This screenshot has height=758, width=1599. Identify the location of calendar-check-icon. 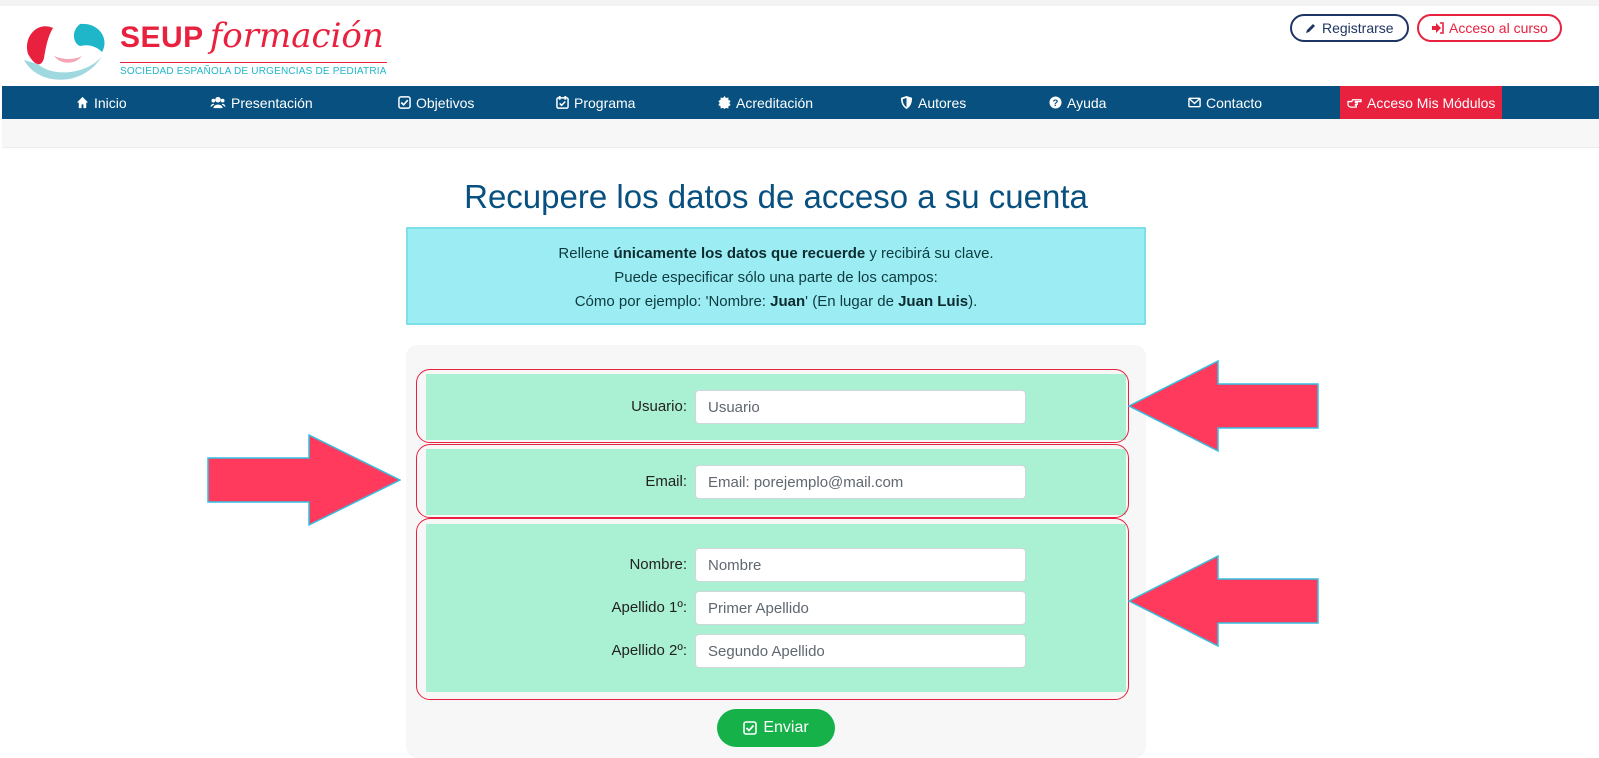
(562, 102).